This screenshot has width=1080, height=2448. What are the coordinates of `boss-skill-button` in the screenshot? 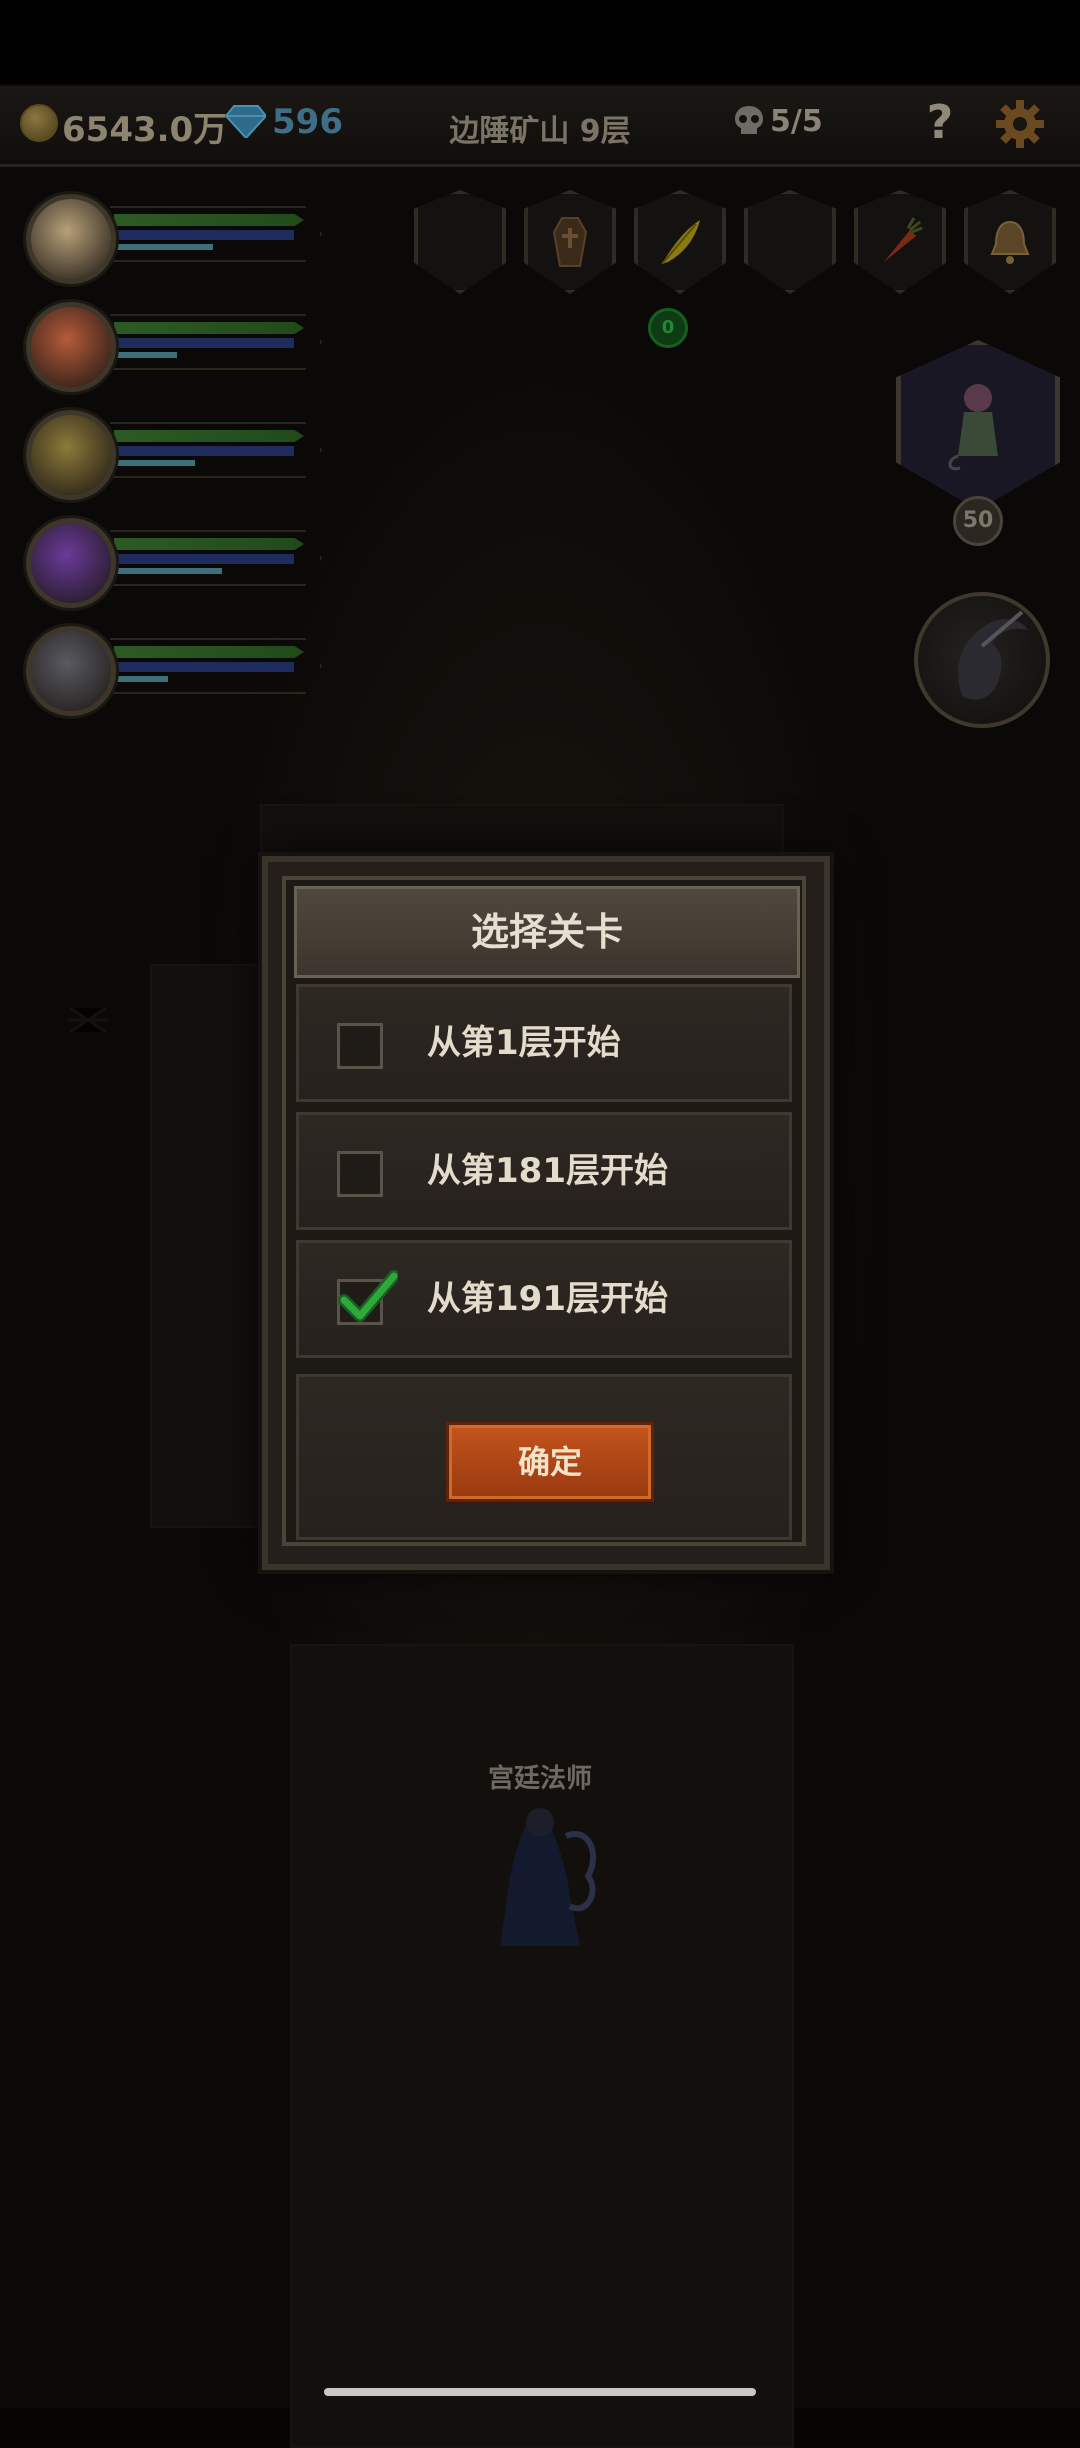 It's located at (982, 660).